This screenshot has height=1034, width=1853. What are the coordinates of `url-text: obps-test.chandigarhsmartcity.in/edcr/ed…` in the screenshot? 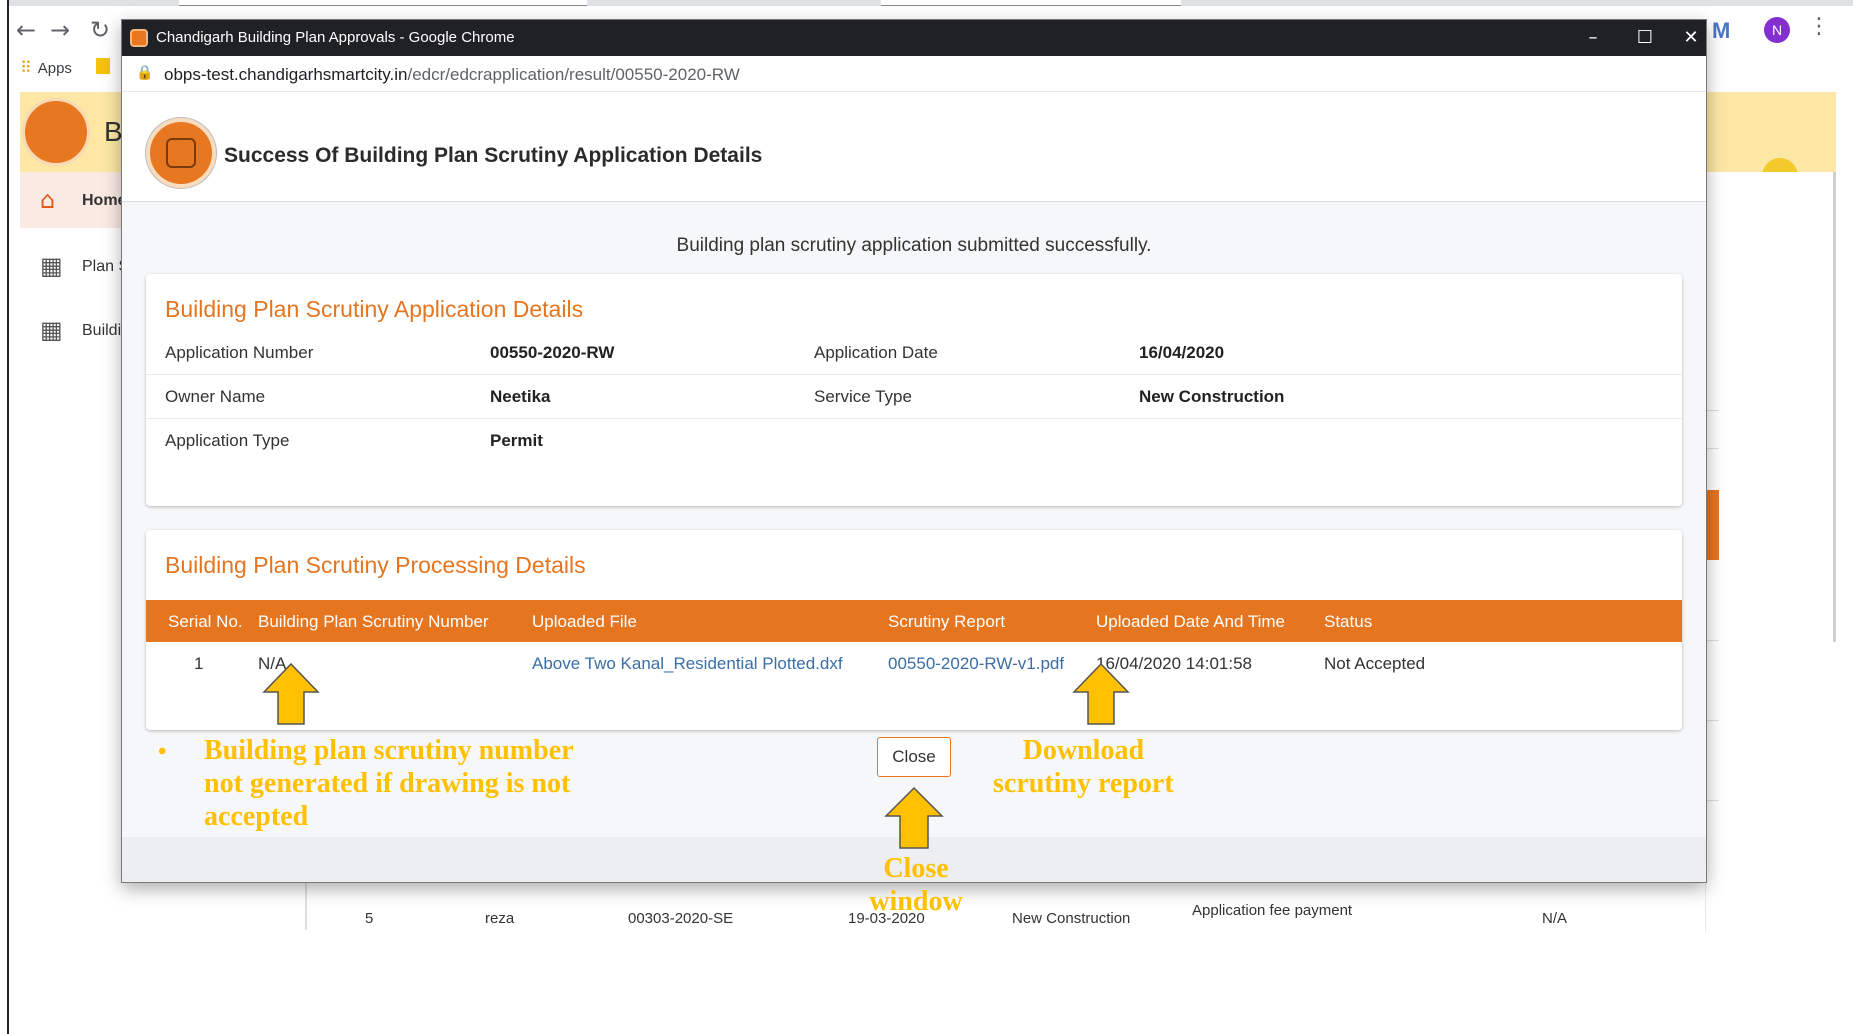 It's located at (452, 75).